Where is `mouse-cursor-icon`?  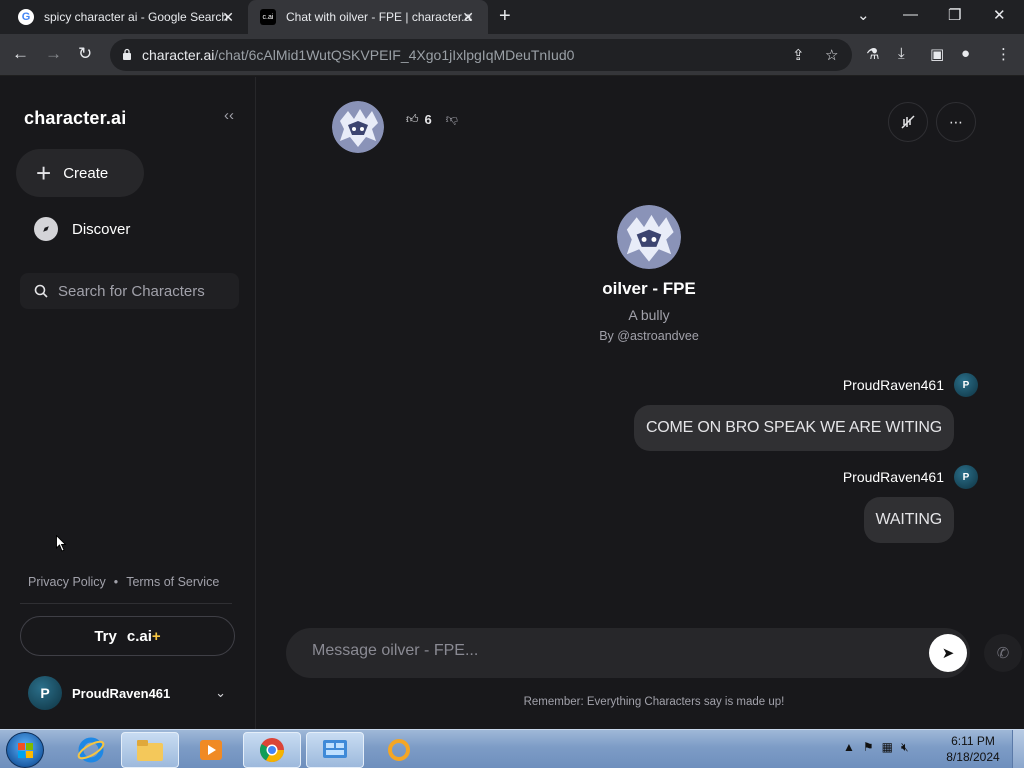 mouse-cursor-icon is located at coordinates (61, 543).